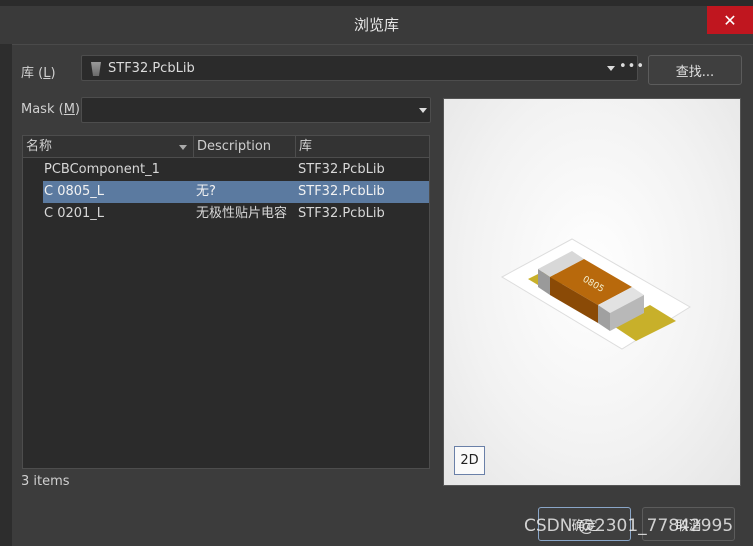  What do you see at coordinates (362, 147) in the screenshot?
I see `column-header-library: 库` at bounding box center [362, 147].